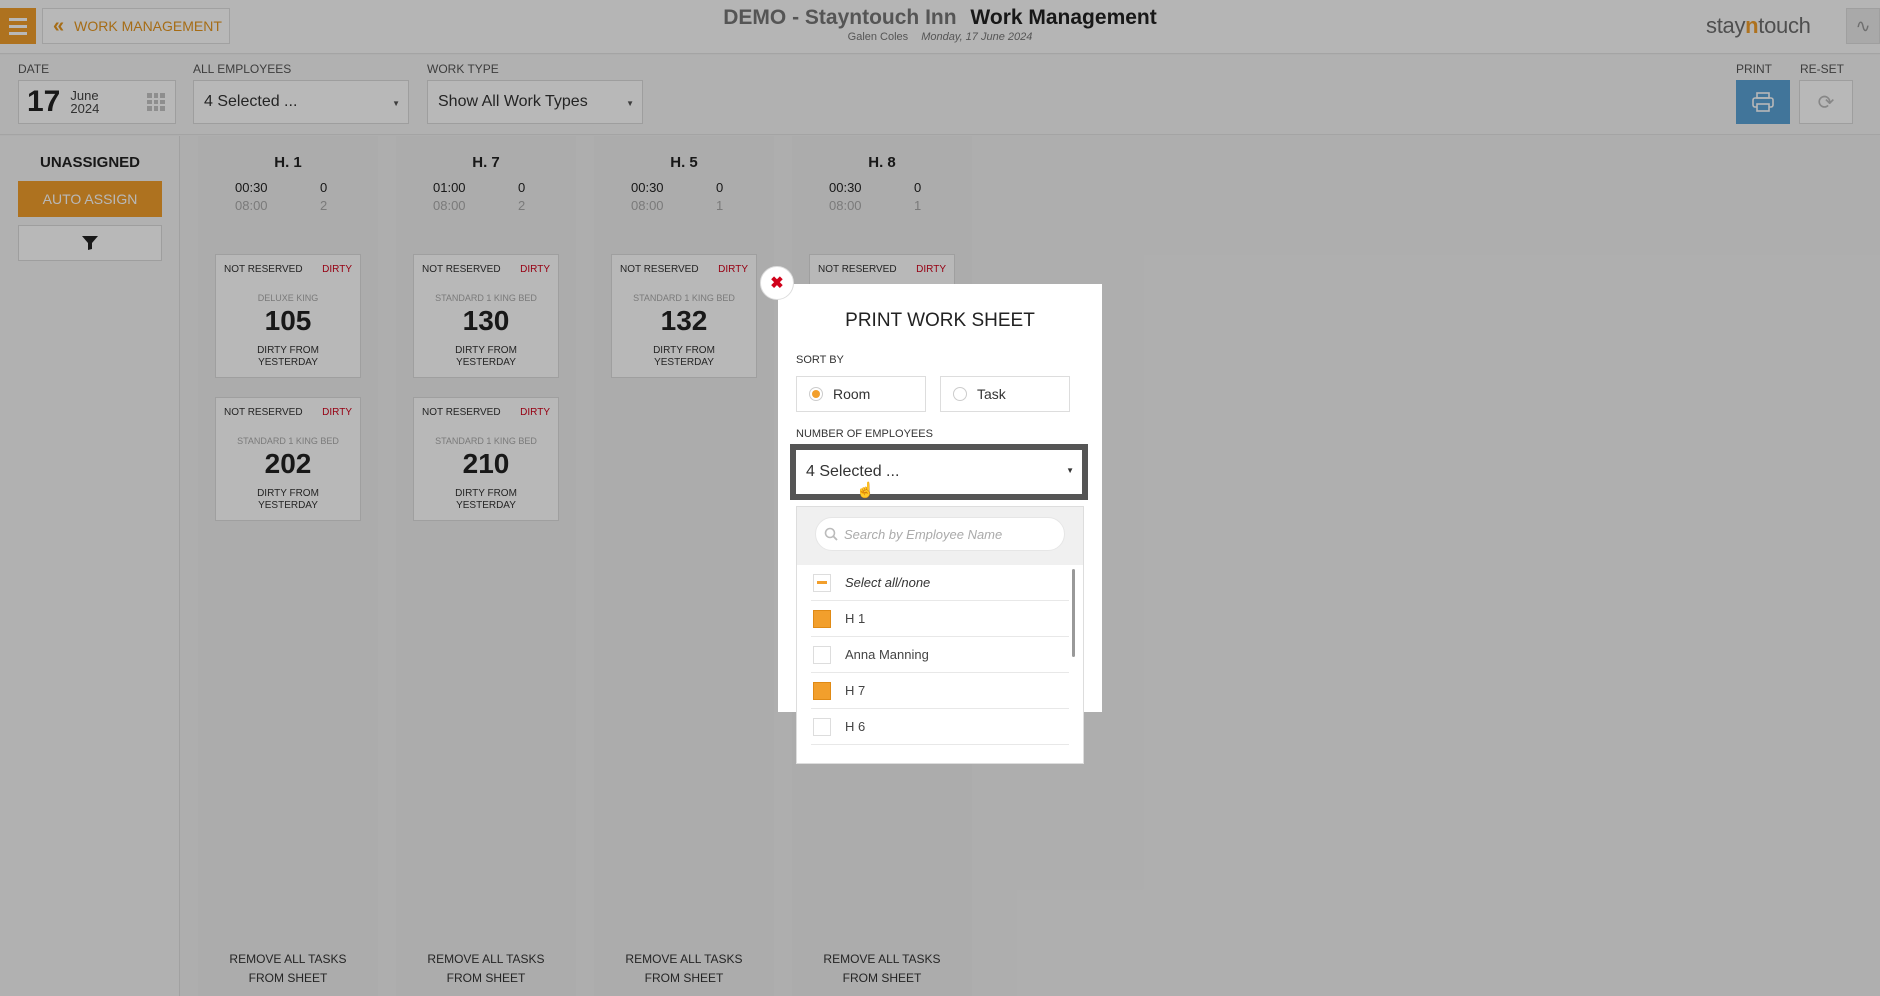  I want to click on select-all-option: Select all/none, so click(940, 583).